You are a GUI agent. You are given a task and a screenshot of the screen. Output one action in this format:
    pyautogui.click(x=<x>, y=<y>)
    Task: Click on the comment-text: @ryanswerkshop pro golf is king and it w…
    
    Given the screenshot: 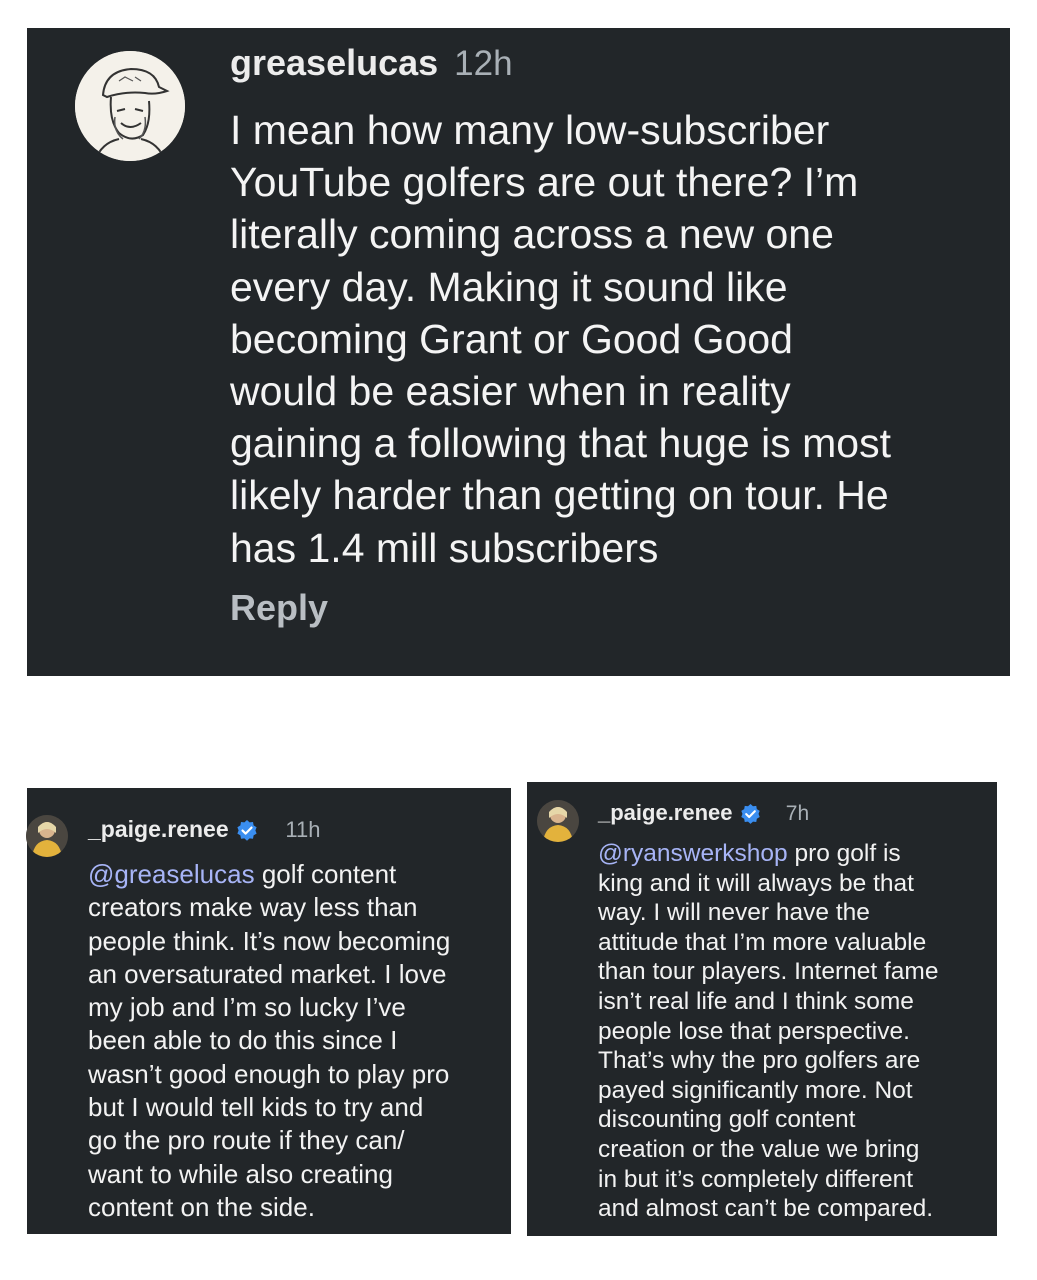 What is the action you would take?
    pyautogui.click(x=795, y=1031)
    